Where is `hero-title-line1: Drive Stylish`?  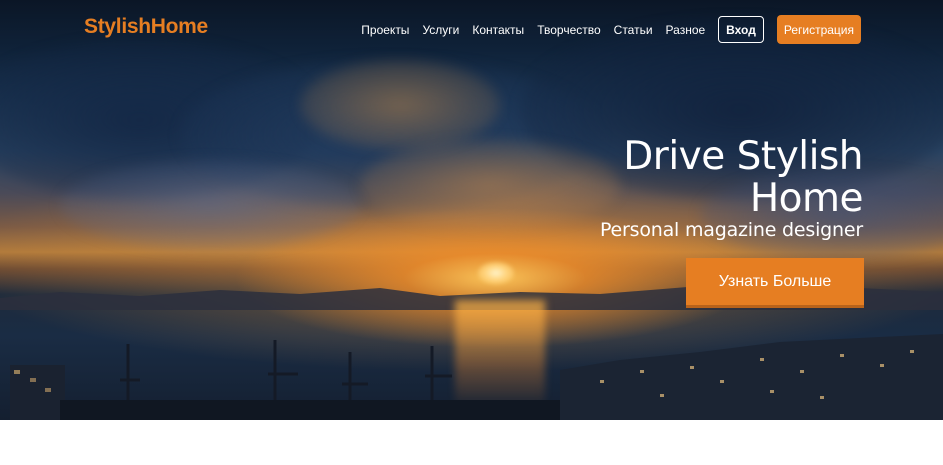
hero-title-line1: Drive Stylish is located at coordinates (743, 156).